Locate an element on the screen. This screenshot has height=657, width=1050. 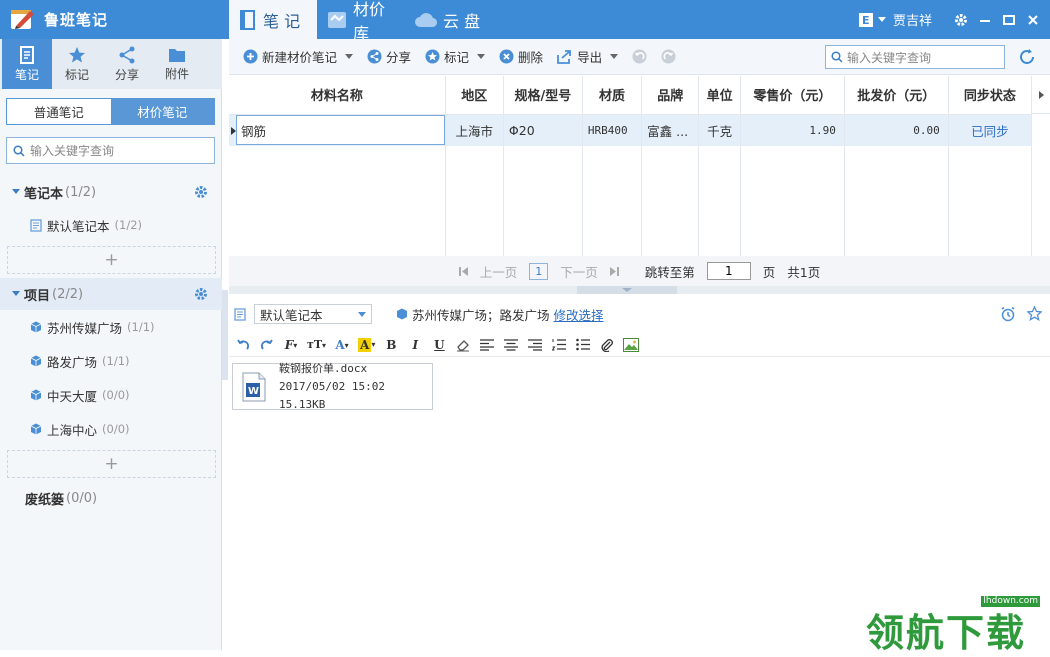
align-right-icon is located at coordinates (535, 345).